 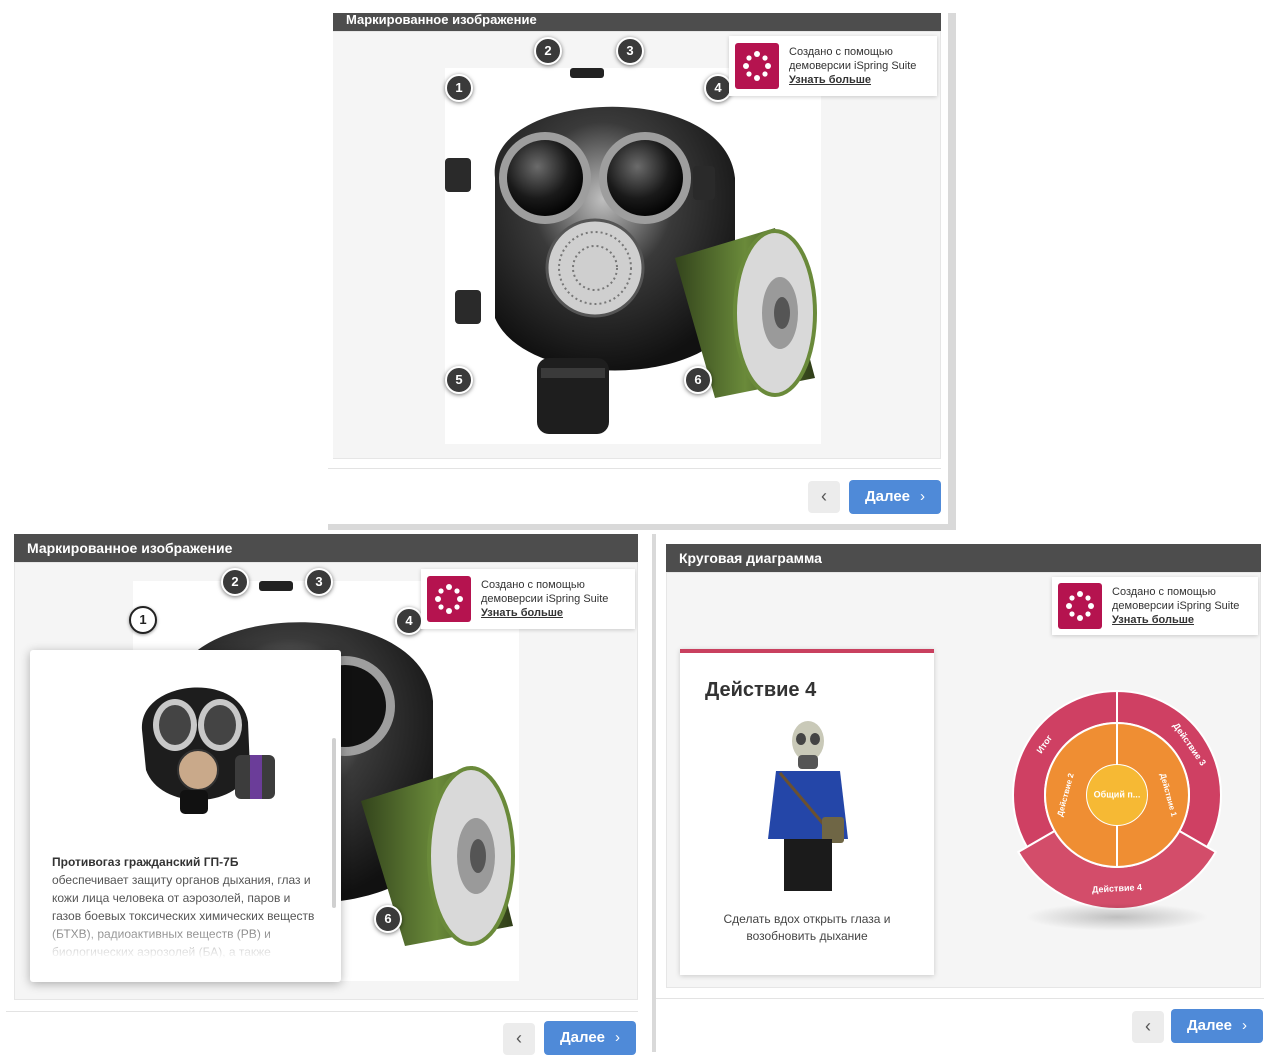 I want to click on slide-title: Круговая диаграмма, so click(x=750, y=558).